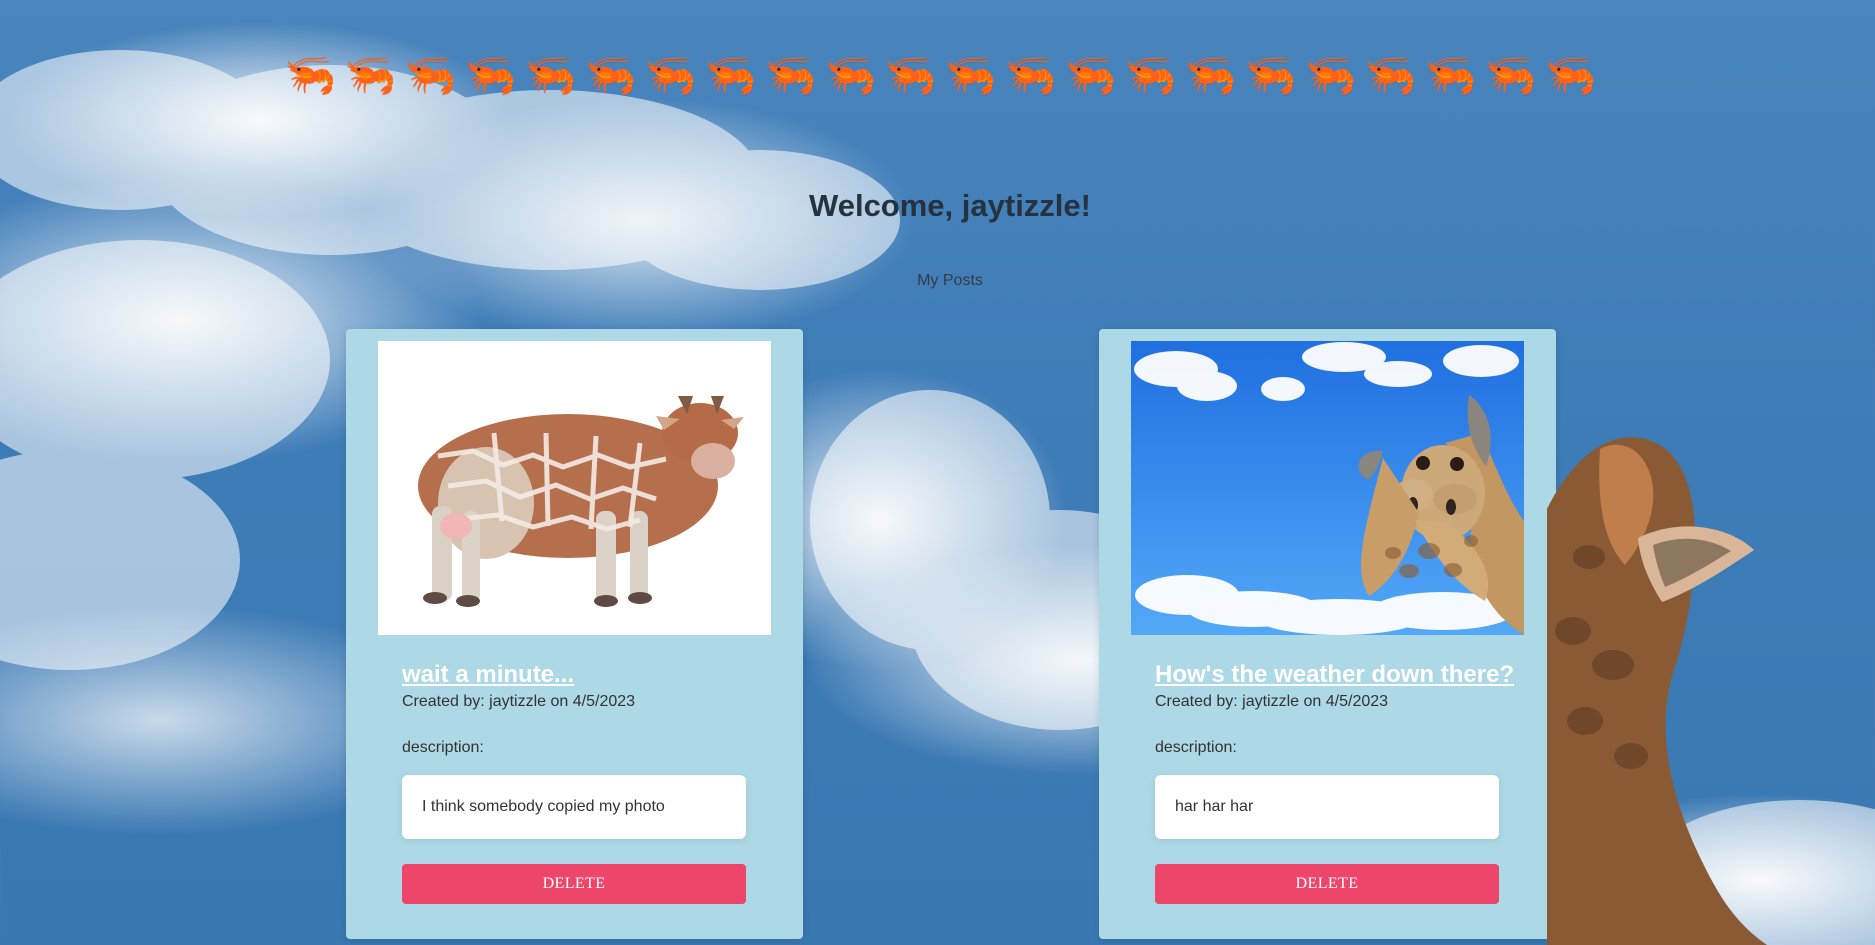 This screenshot has height=945, width=1875. I want to click on post-description: I think somebody copied my photo, so click(574, 807).